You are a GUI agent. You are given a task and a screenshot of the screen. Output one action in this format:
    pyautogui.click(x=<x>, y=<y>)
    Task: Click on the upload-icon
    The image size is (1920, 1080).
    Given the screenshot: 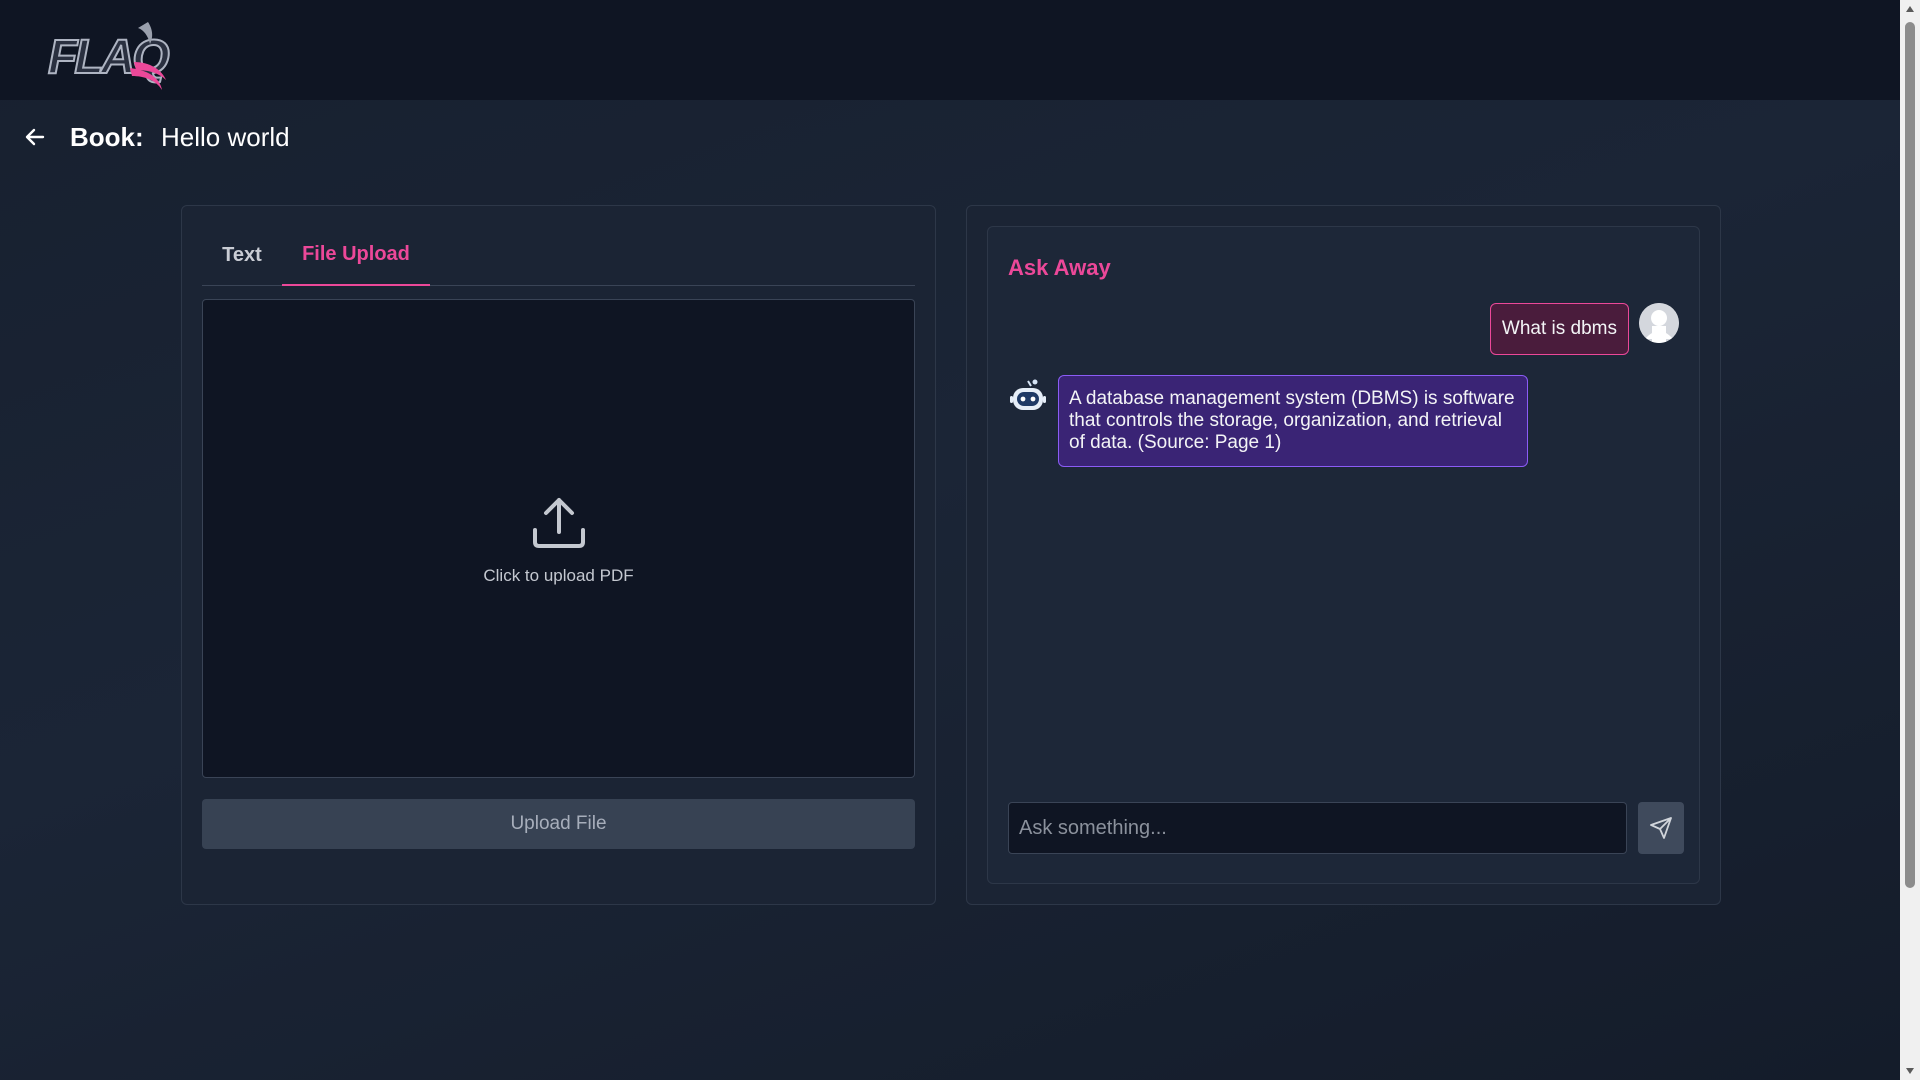 What is the action you would take?
    pyautogui.click(x=559, y=523)
    